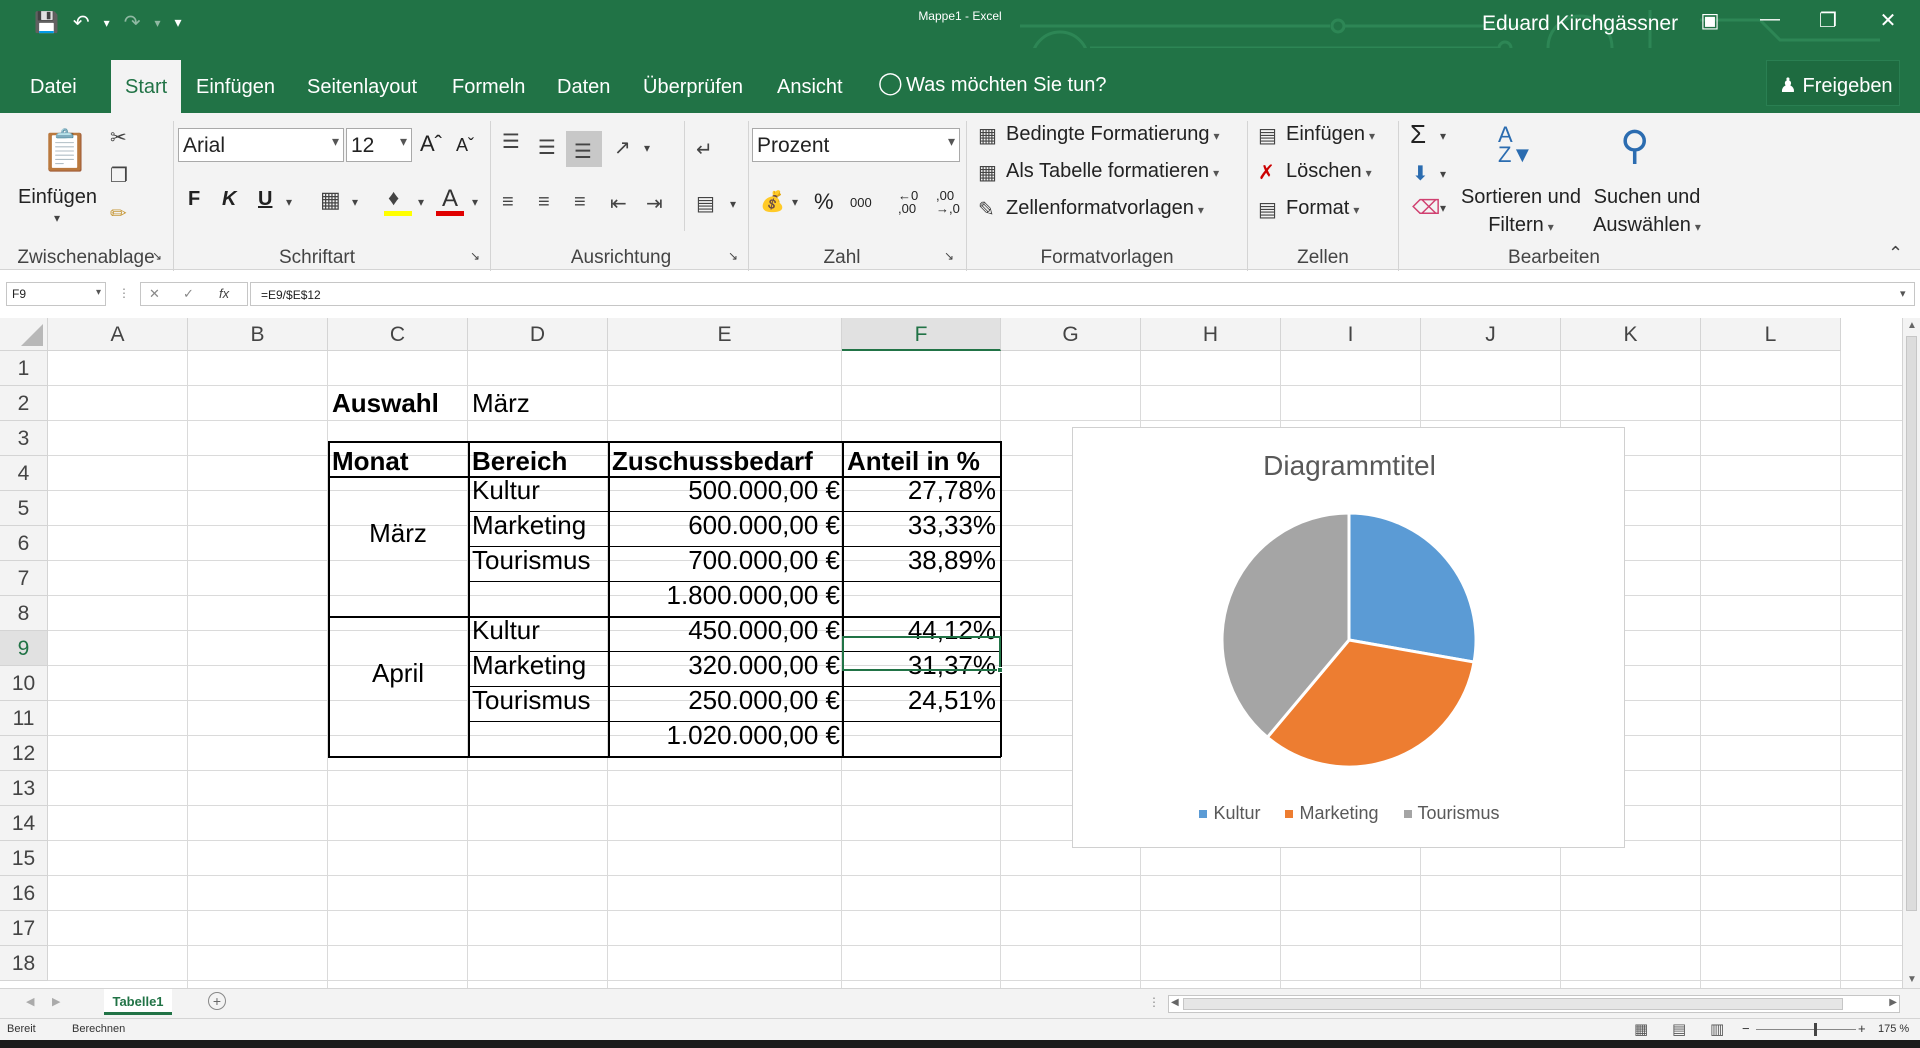  I want to click on row-header-5: 5, so click(24, 508).